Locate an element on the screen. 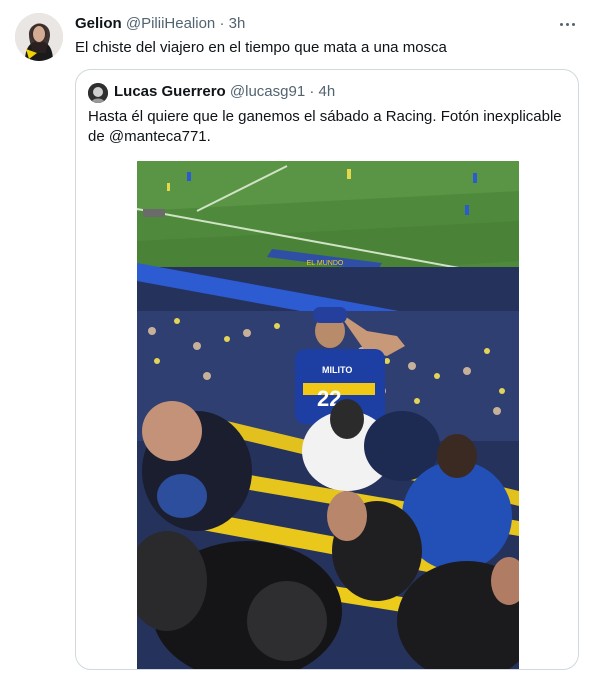  author-avatar is located at coordinates (39, 37).